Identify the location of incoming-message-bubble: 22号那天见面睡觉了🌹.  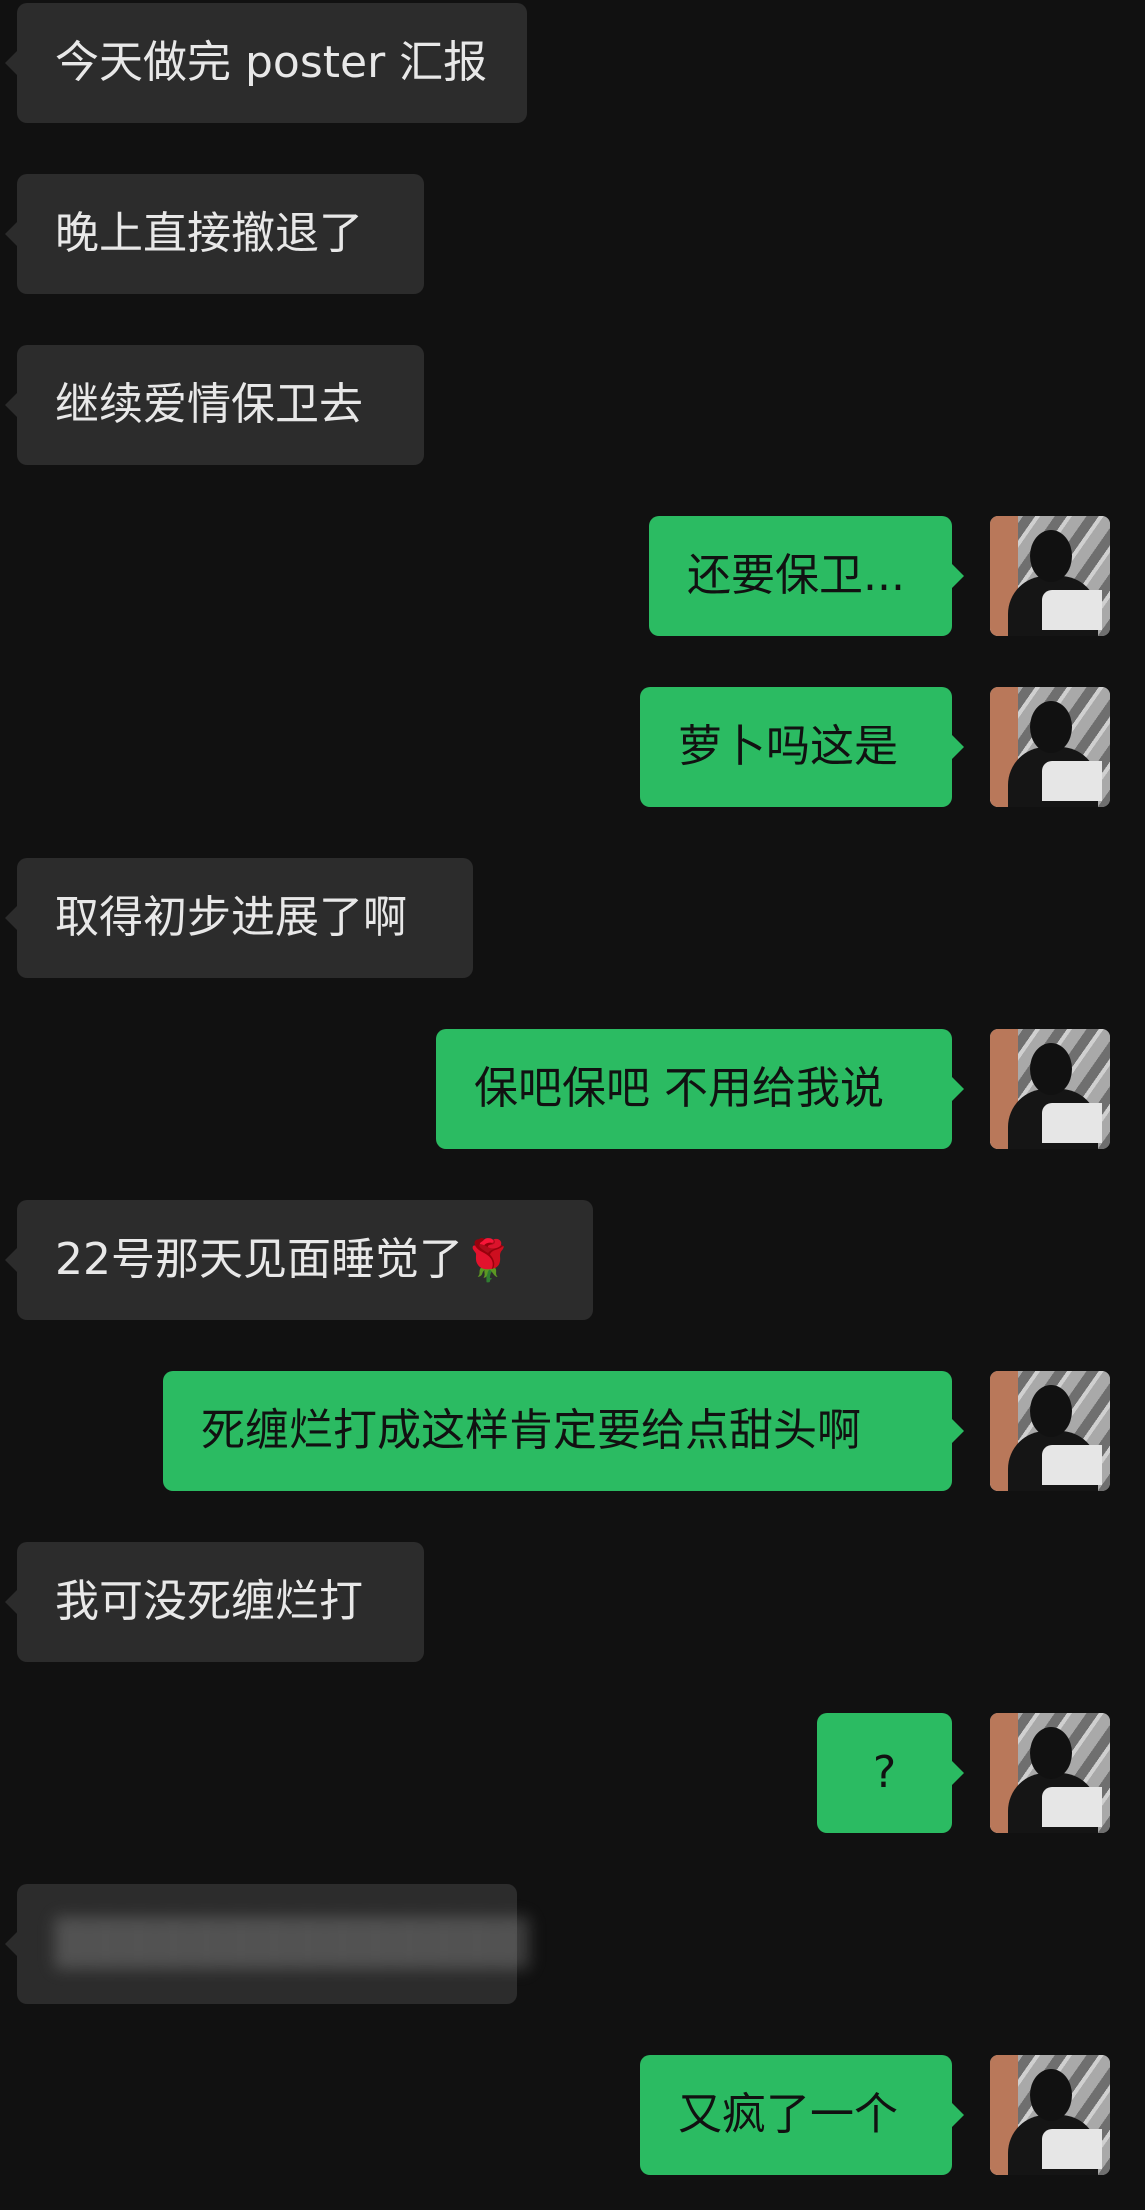
(299, 1260).